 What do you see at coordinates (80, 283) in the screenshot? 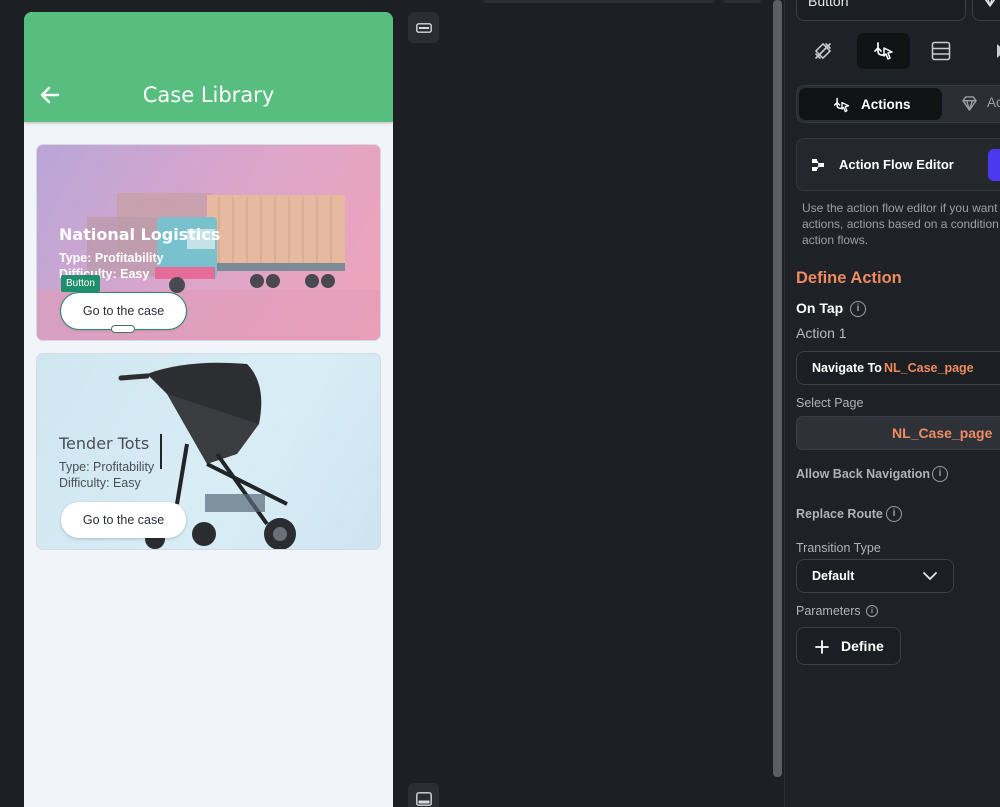
I see `selected-widget-tag: Button` at bounding box center [80, 283].